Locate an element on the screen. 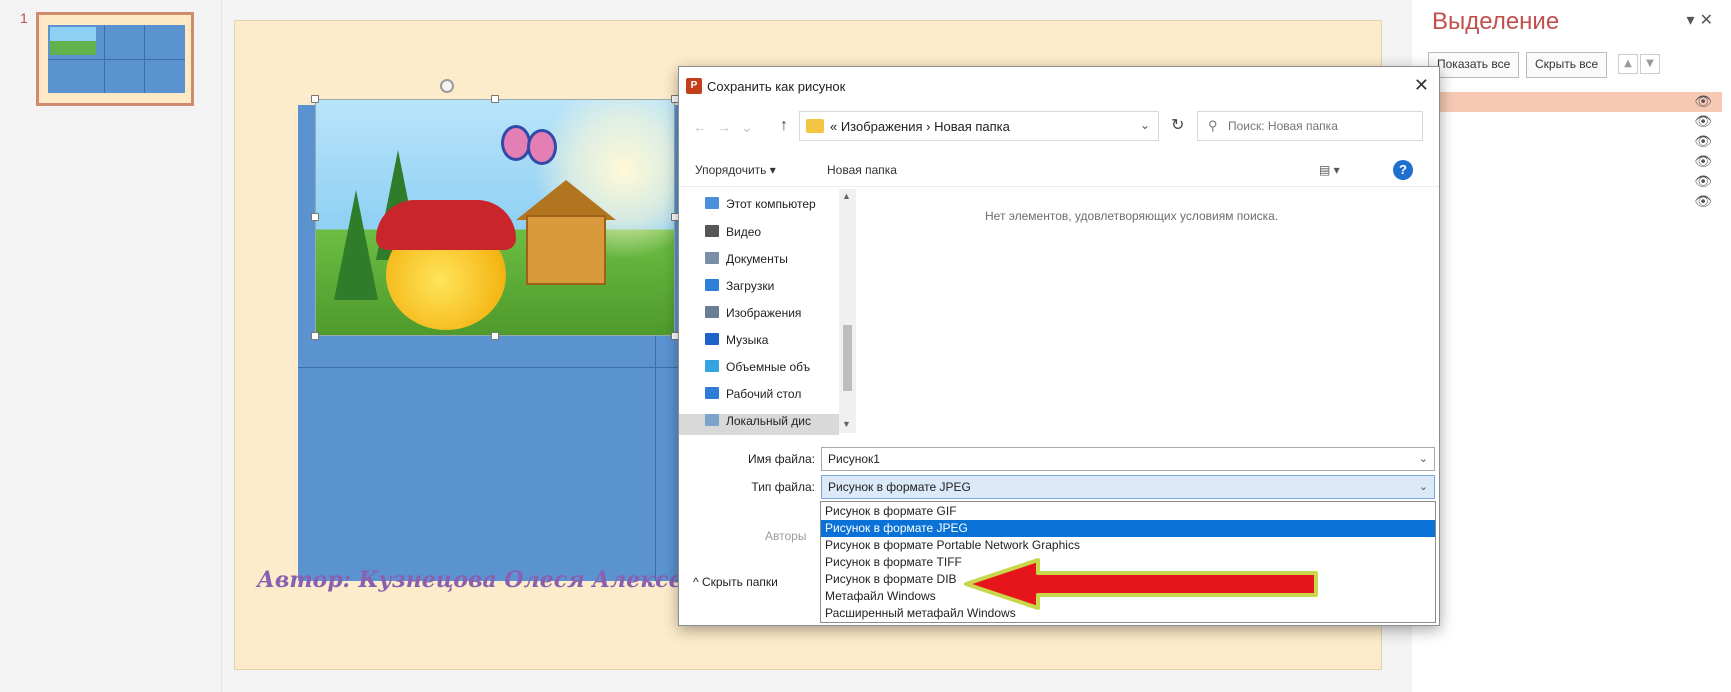 The height and width of the screenshot is (692, 1731). tree-item-desktop: Рабочий стол is located at coordinates (753, 399).